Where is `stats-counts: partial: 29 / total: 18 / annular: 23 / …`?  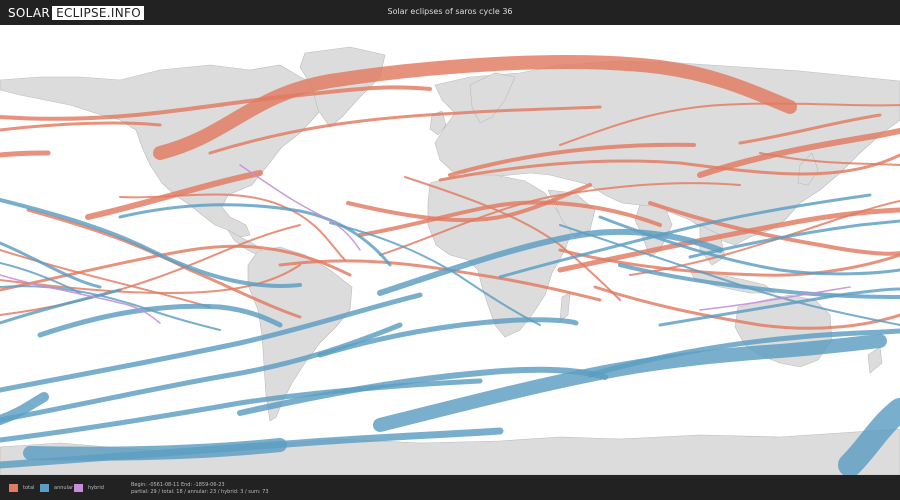 stats-counts: partial: 29 / total: 18 / annular: 23 / … is located at coordinates (200, 492).